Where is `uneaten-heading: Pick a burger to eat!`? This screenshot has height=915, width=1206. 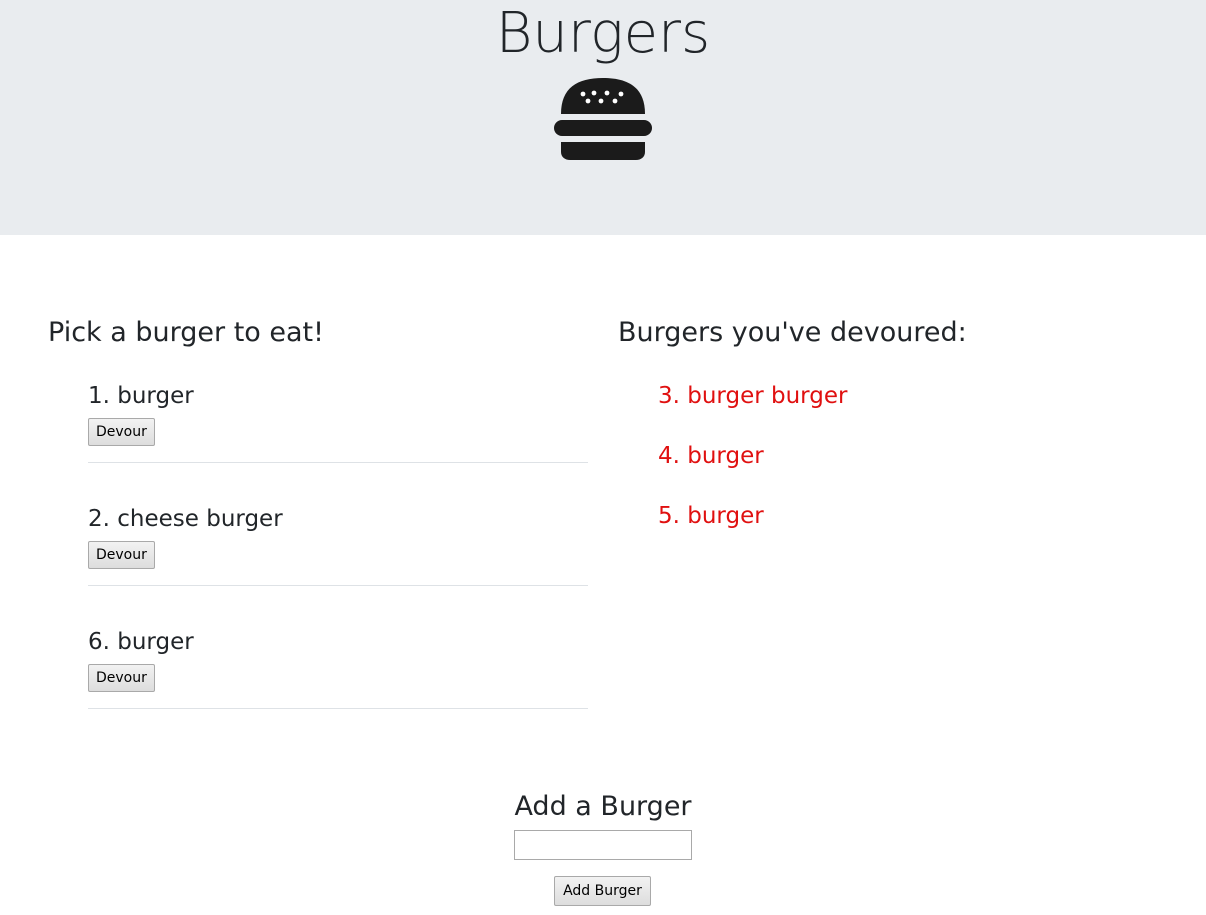 uneaten-heading: Pick a burger to eat! is located at coordinates (186, 332).